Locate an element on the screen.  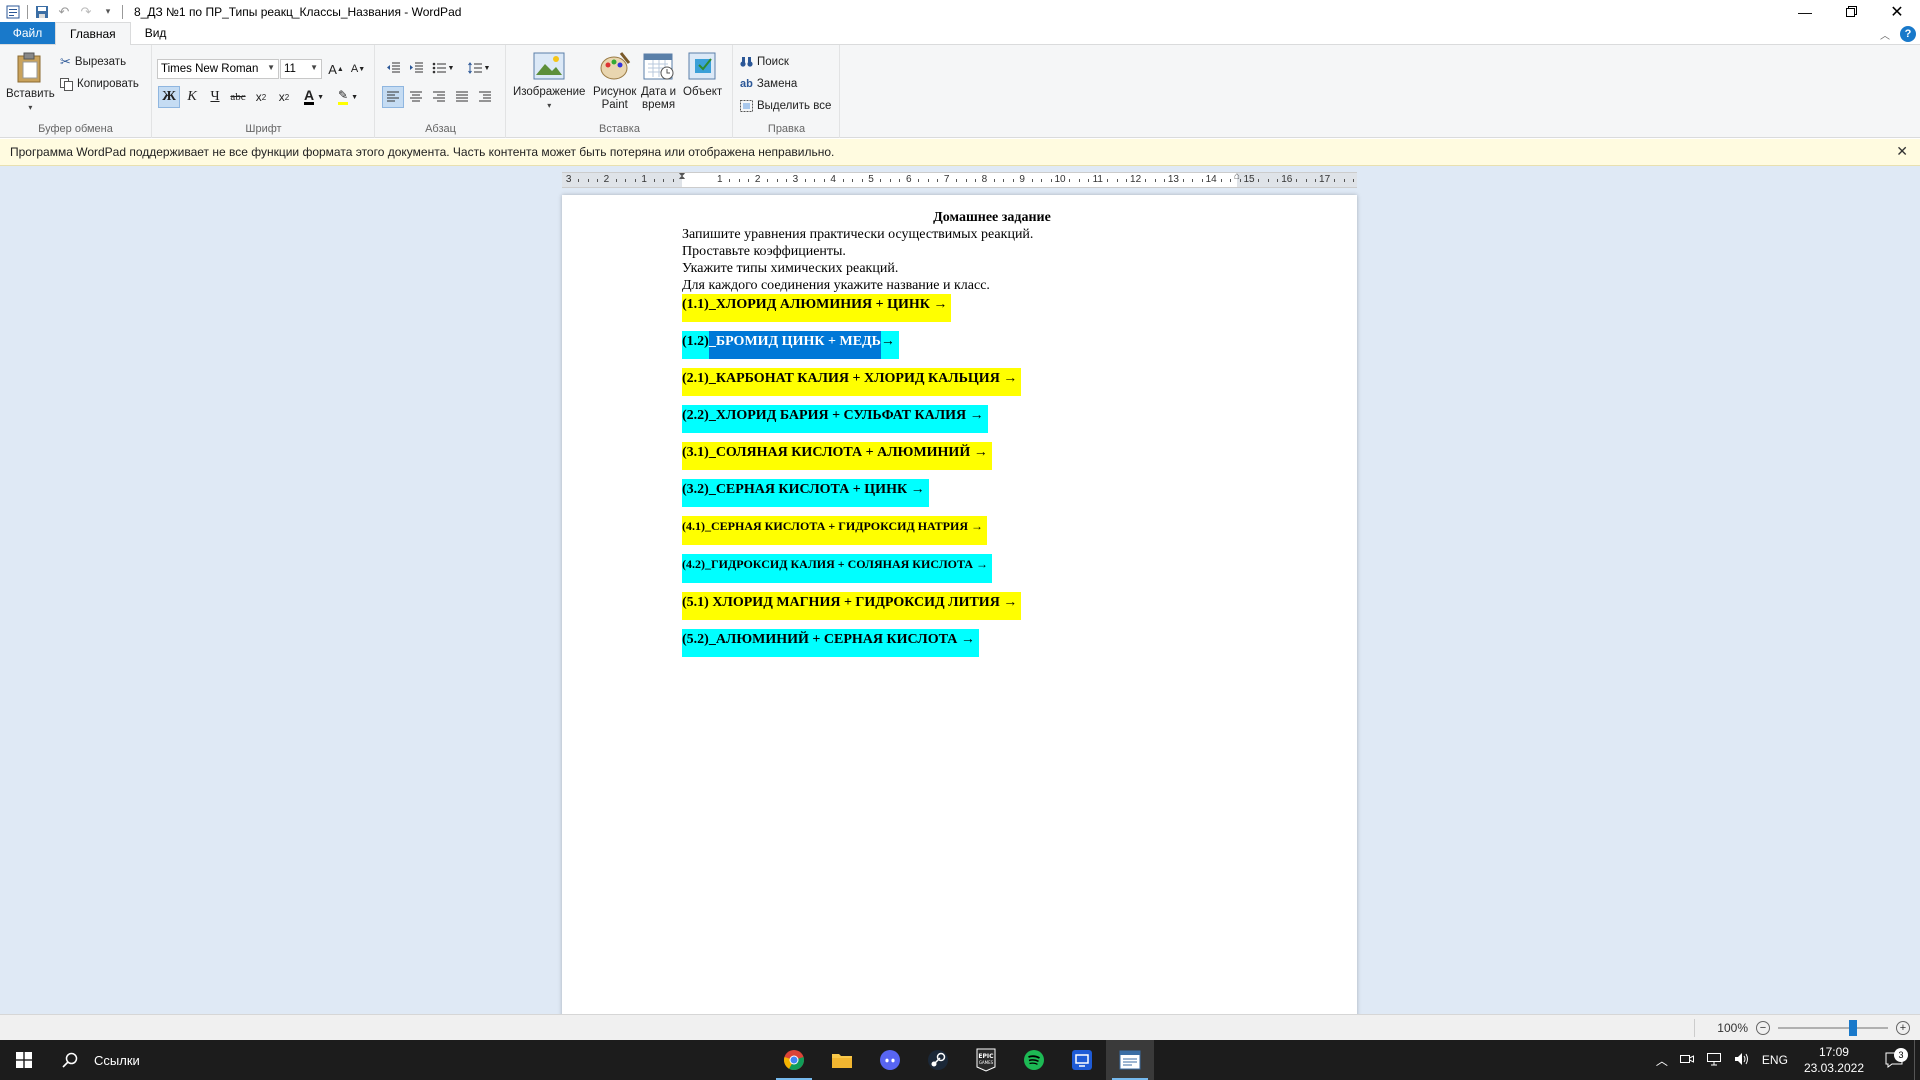
notification-center-button: 3 is located at coordinates (1894, 1058).